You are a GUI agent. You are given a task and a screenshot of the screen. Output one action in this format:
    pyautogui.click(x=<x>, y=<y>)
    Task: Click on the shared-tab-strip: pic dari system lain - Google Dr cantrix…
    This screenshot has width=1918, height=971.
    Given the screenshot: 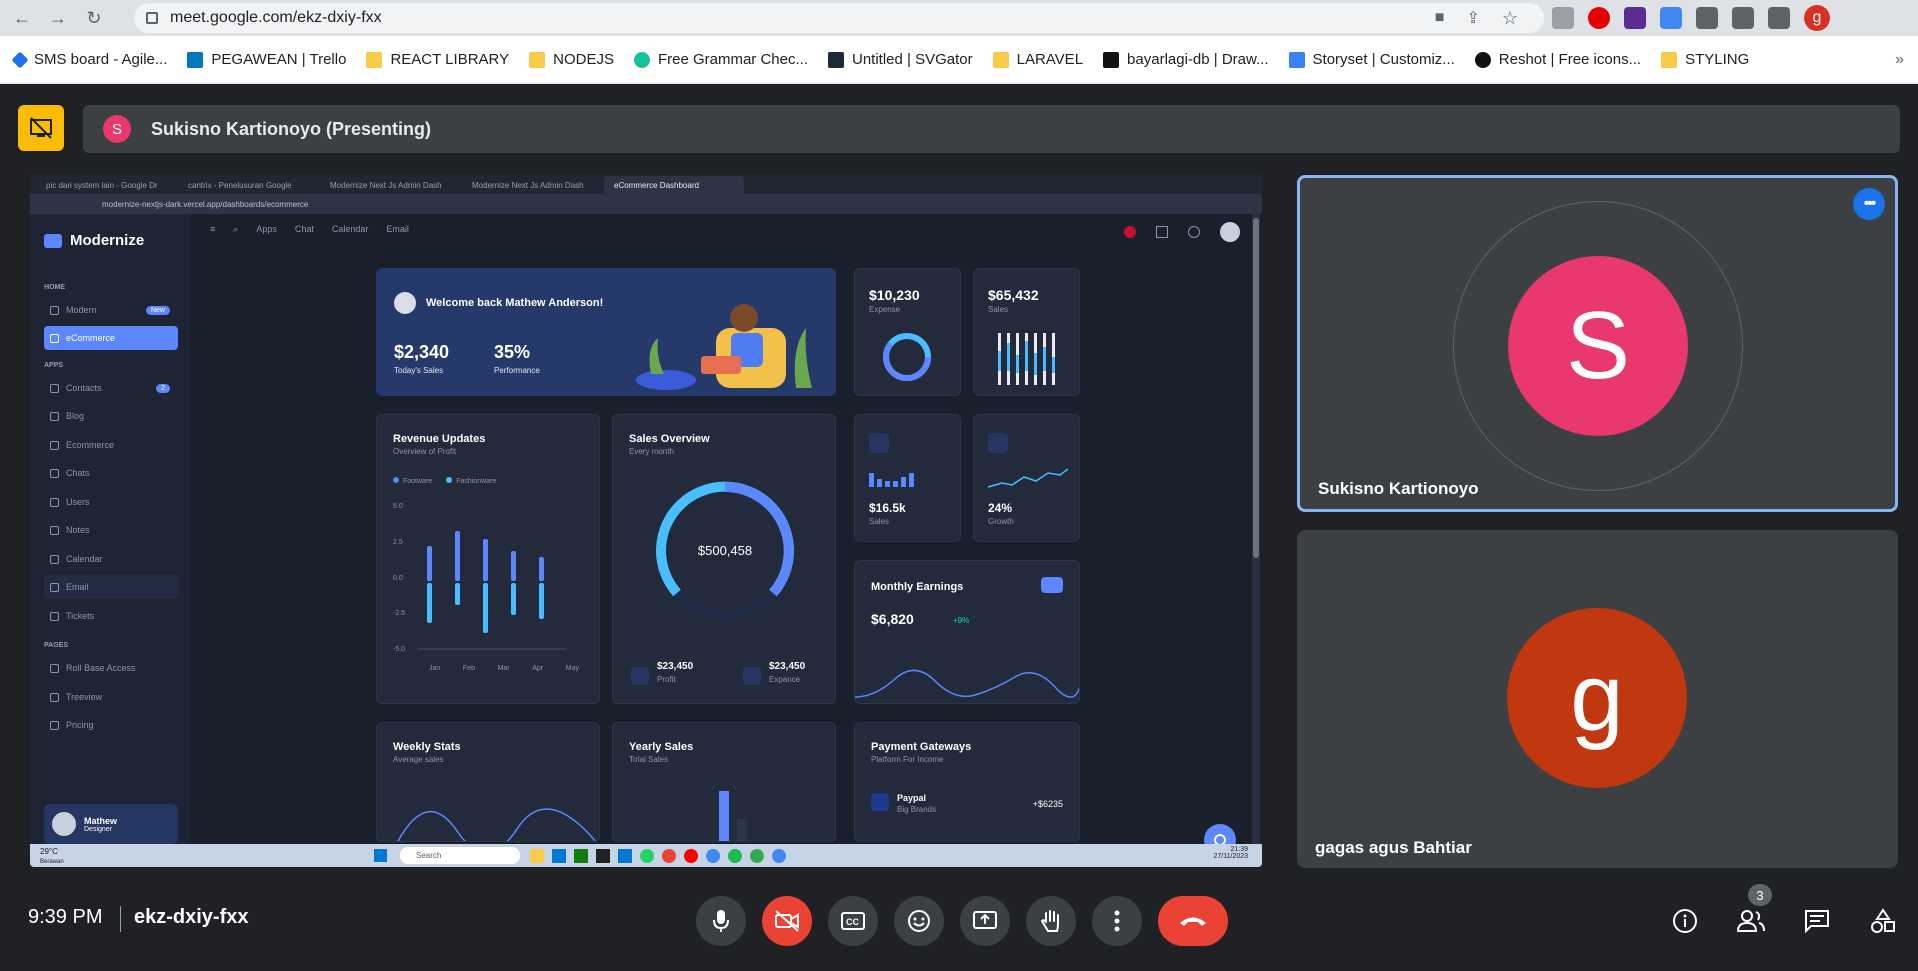 What is the action you would take?
    pyautogui.click(x=646, y=184)
    